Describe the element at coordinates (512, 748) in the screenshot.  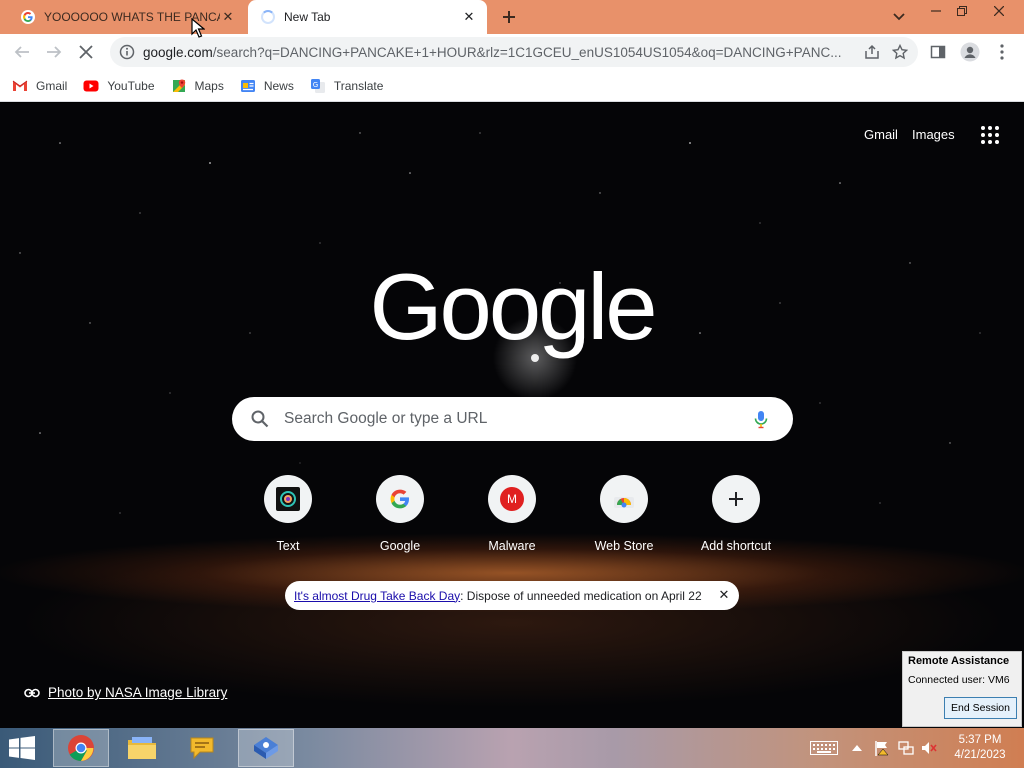
I see `taskbar: 5:37 PM 4/21/2023` at that location.